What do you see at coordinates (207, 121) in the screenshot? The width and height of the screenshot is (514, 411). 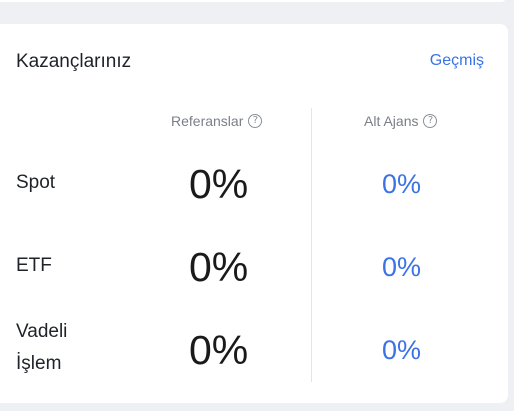 I see `referrals-column-label: Referanslar` at bounding box center [207, 121].